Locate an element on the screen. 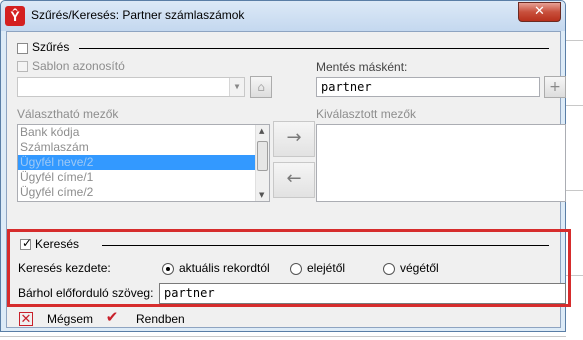 This screenshot has height=340, width=583. template-select: ▼ is located at coordinates (131, 87).